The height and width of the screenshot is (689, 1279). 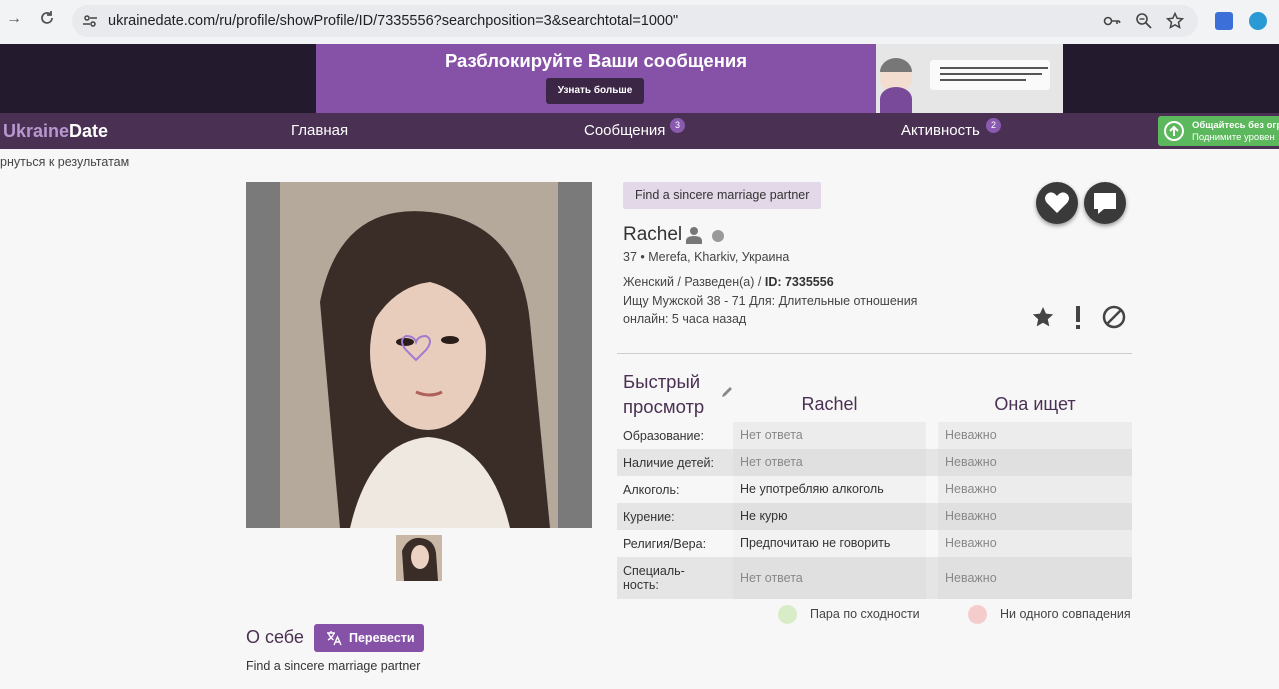 What do you see at coordinates (319, 130) in the screenshot?
I see `nav-home: Главная` at bounding box center [319, 130].